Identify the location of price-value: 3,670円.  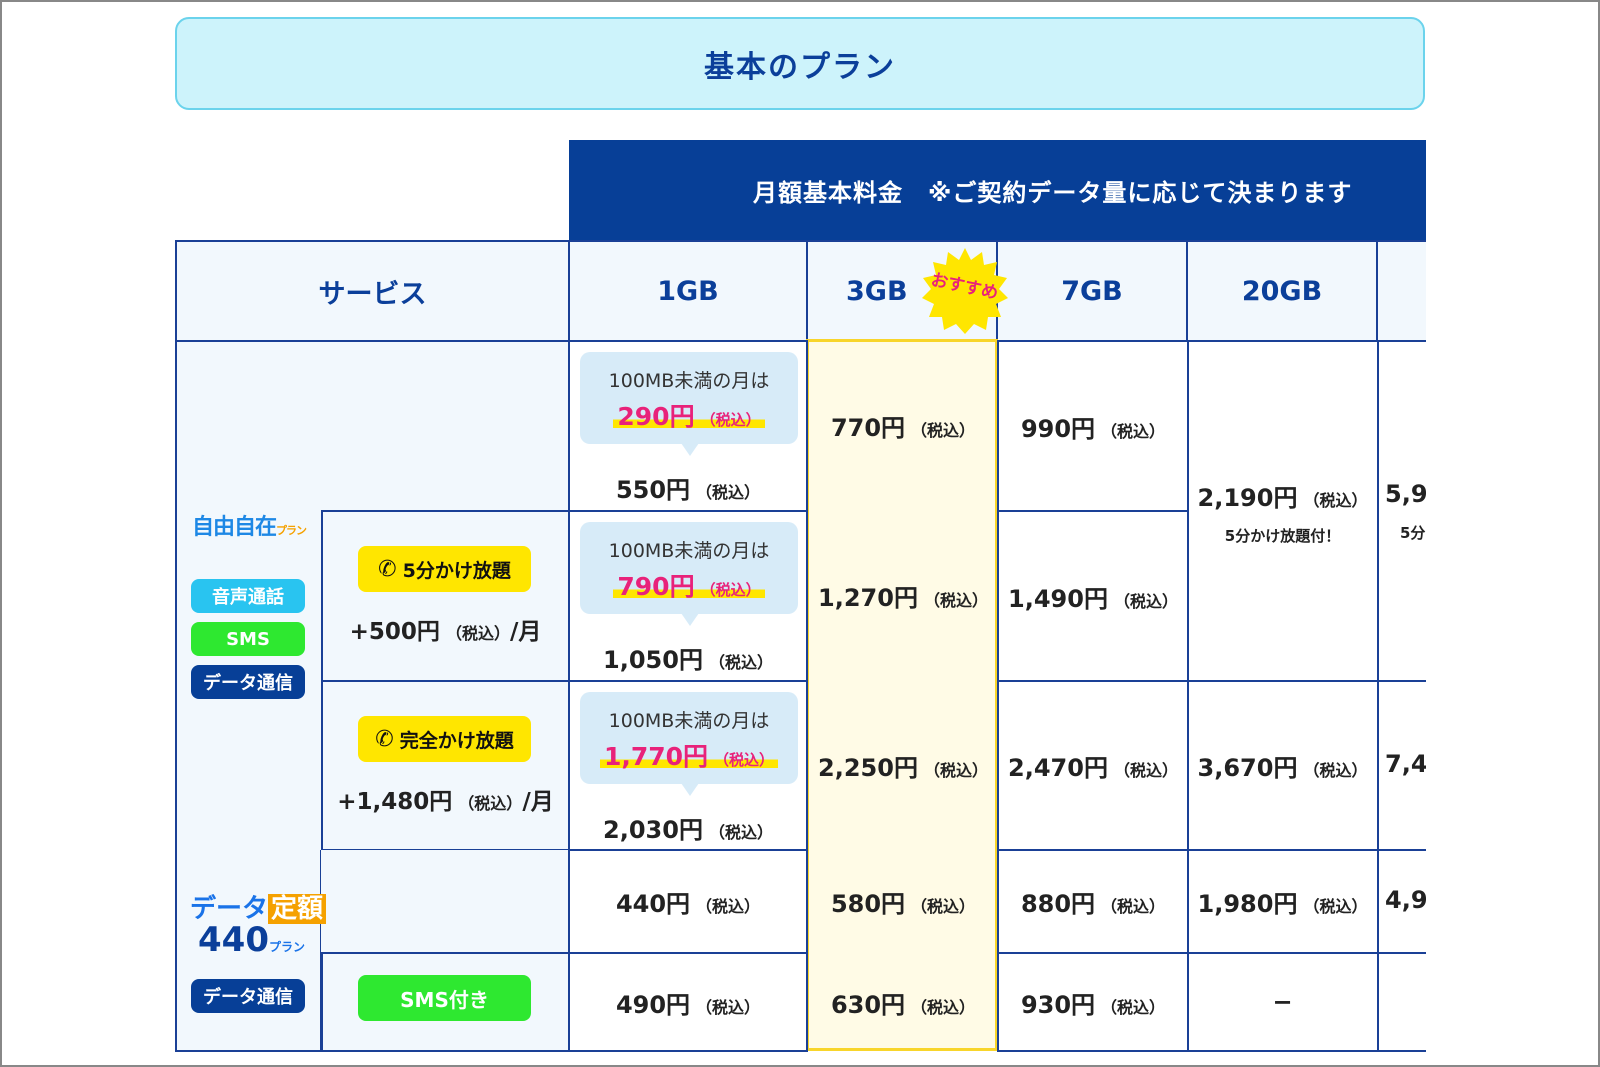
(1247, 768).